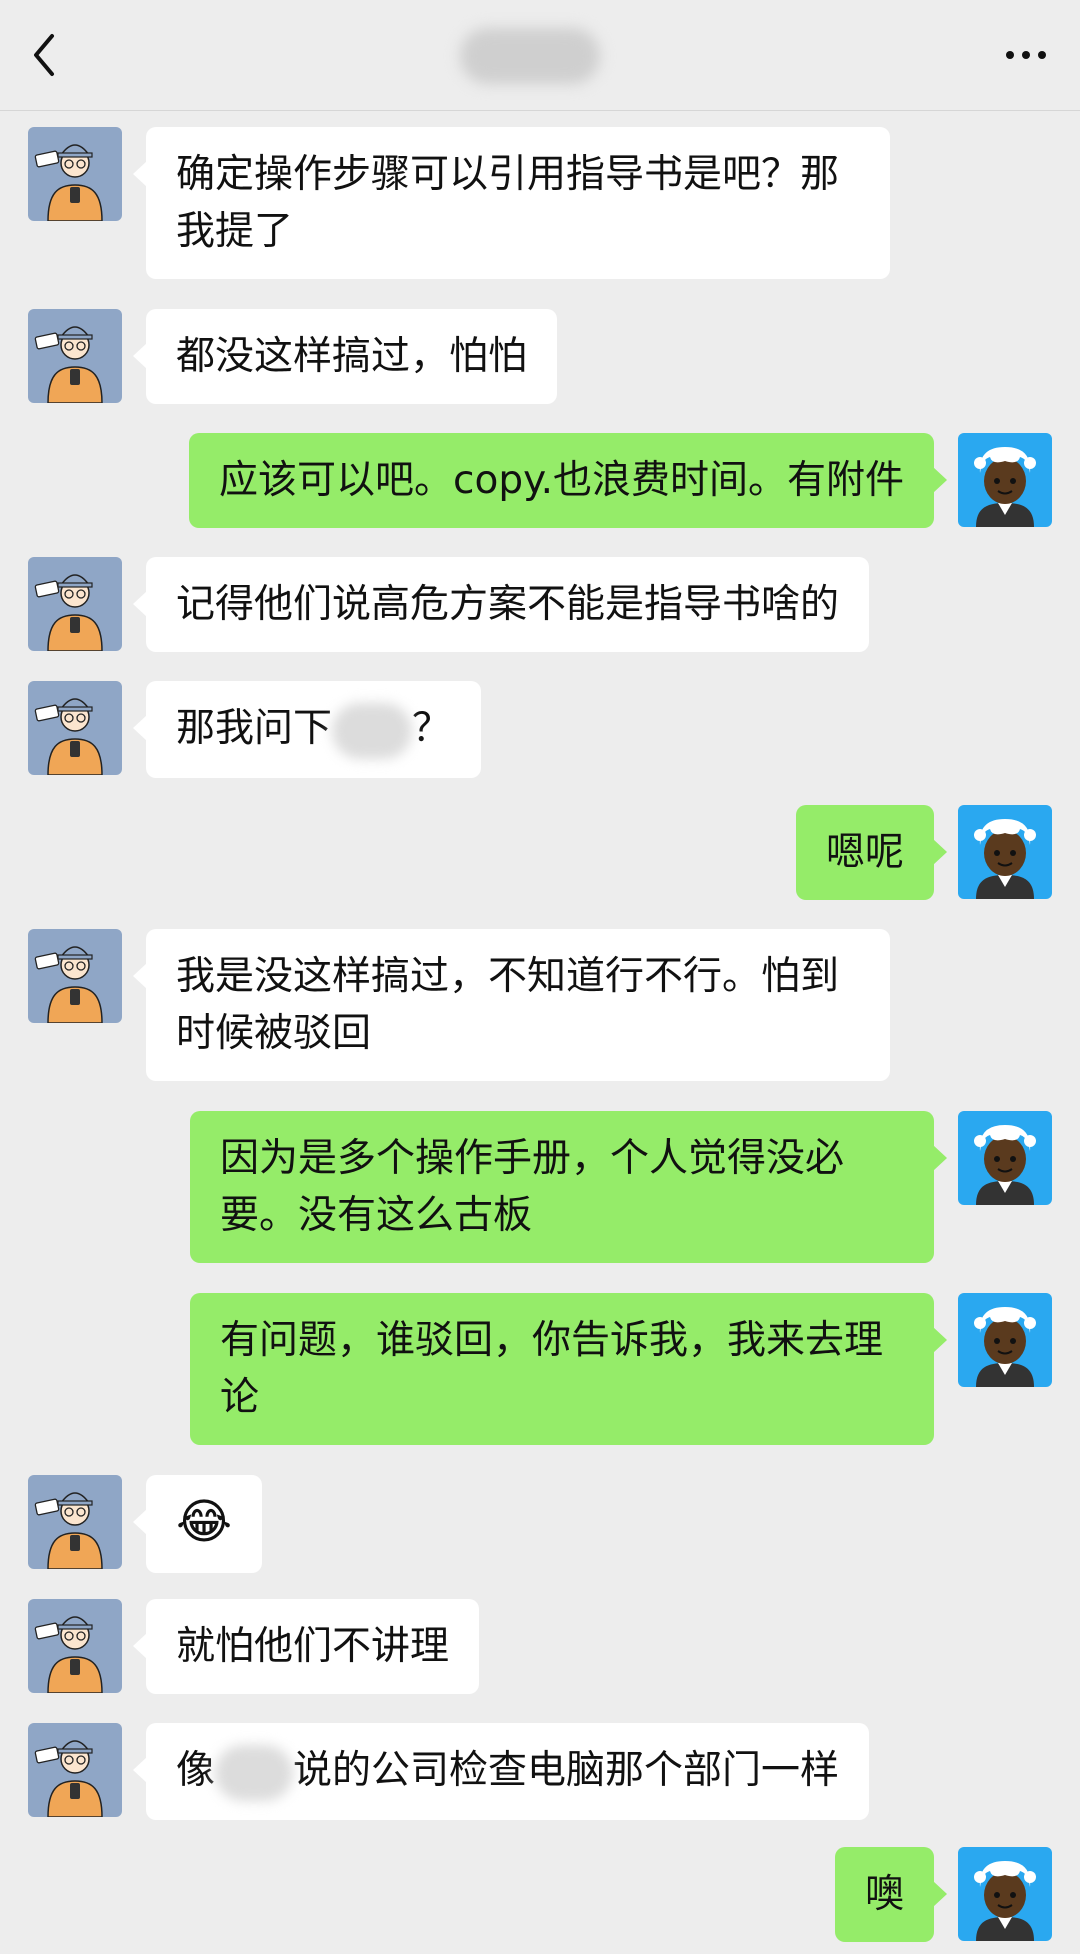  I want to click on back-button, so click(48, 55).